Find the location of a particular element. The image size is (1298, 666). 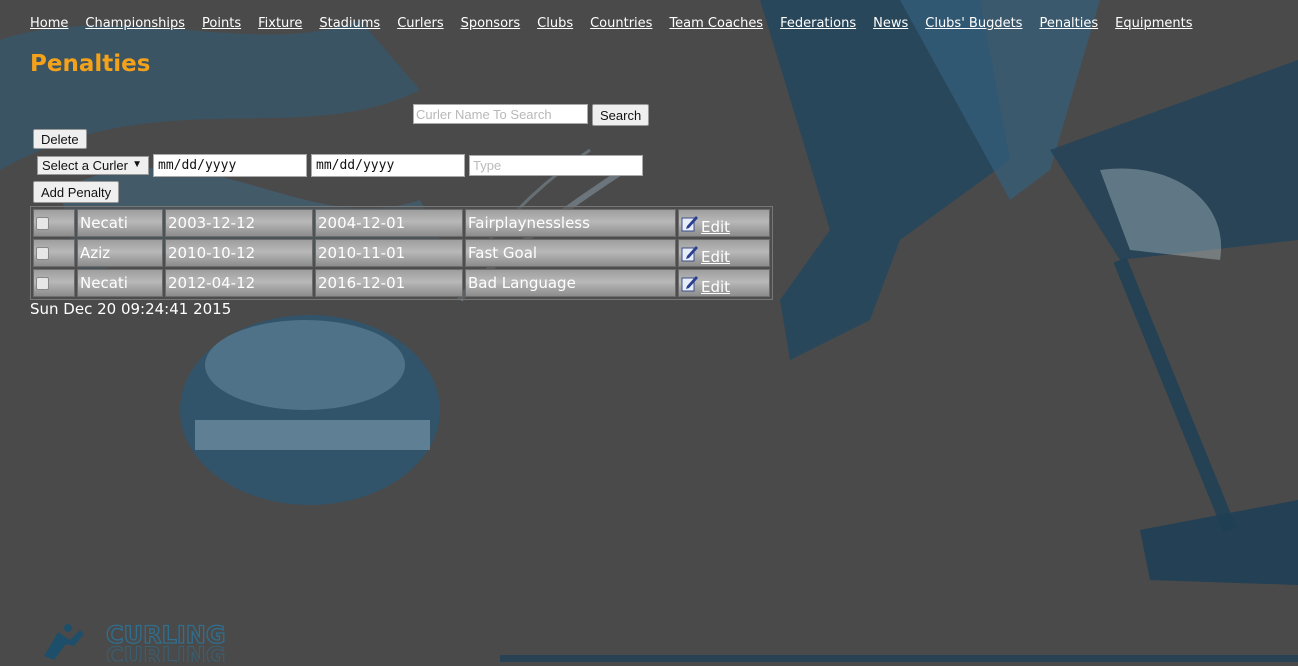

start-date-cell: 2010-10-12 is located at coordinates (239, 253).